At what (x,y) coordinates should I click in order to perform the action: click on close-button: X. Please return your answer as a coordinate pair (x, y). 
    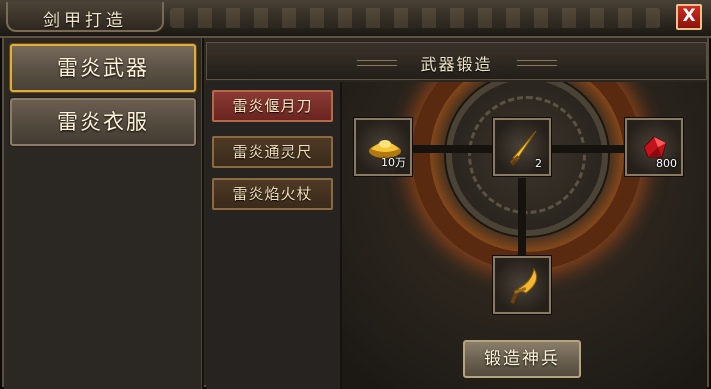
    Looking at the image, I should click on (689, 17).